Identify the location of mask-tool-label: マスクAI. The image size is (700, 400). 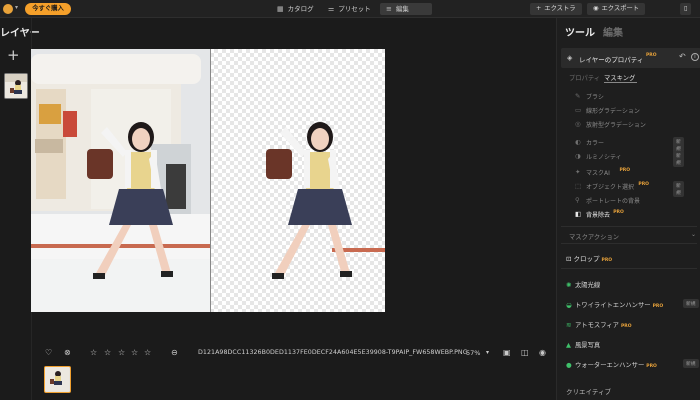
(598, 173).